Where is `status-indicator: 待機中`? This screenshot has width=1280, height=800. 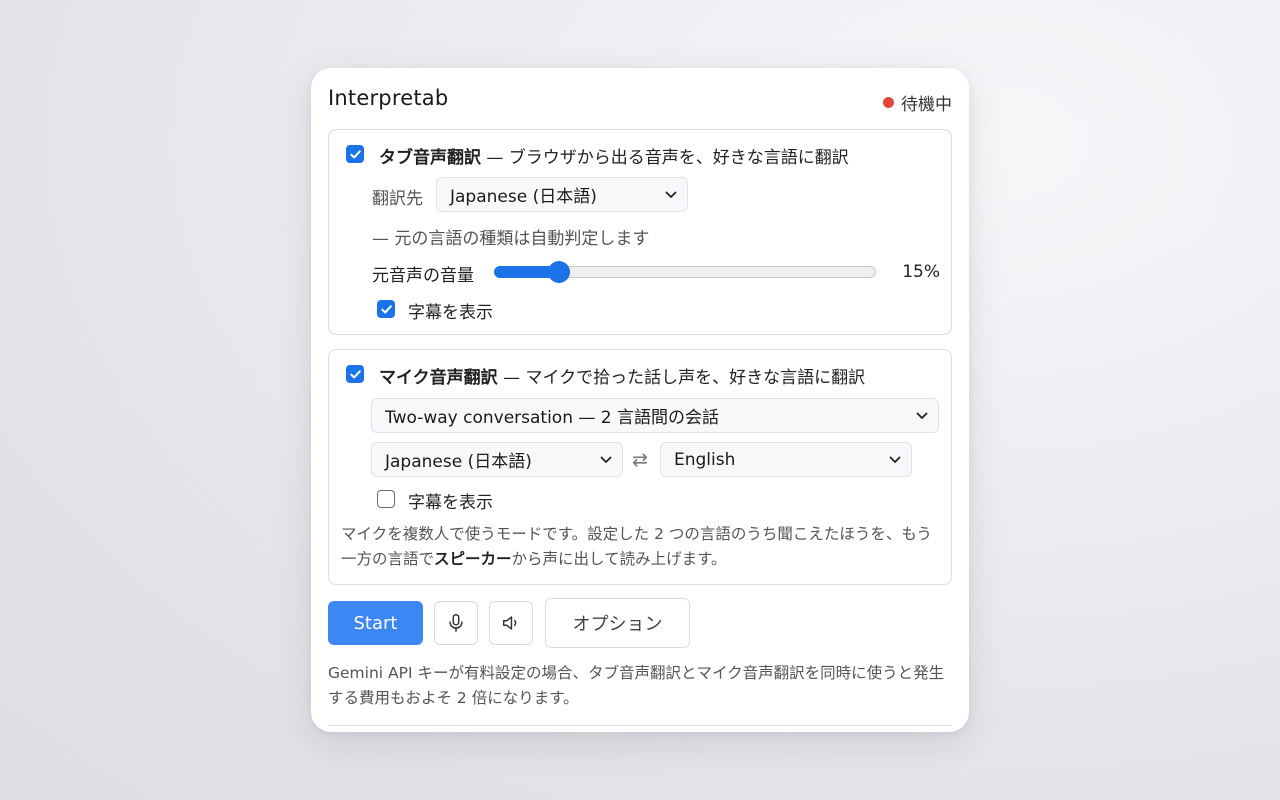 status-indicator: 待機中 is located at coordinates (917, 102).